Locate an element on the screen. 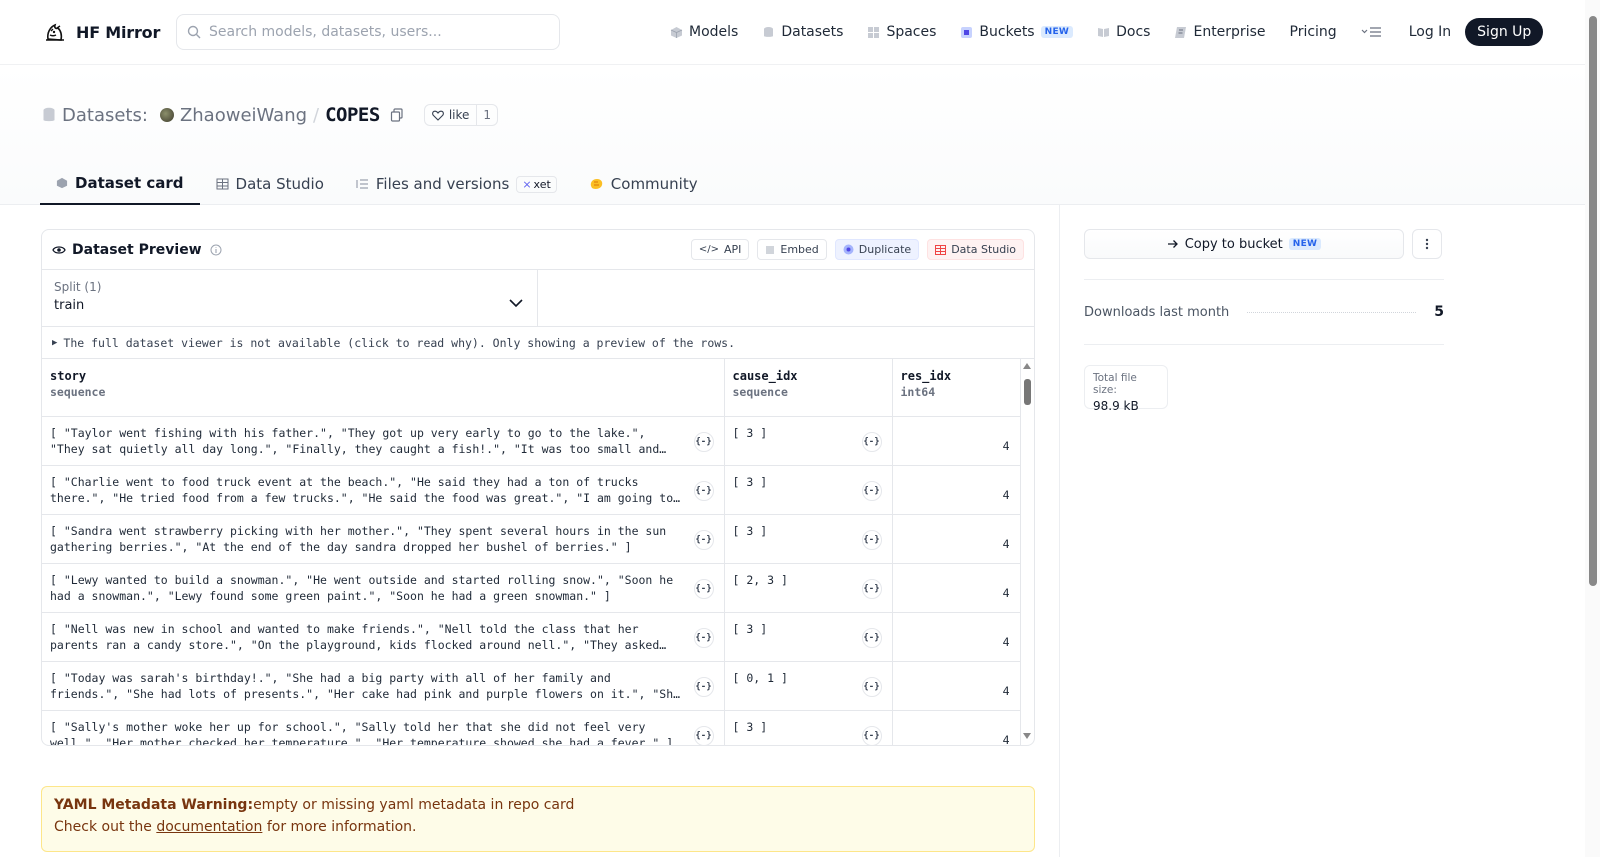  repo-name: COPES is located at coordinates (352, 115).